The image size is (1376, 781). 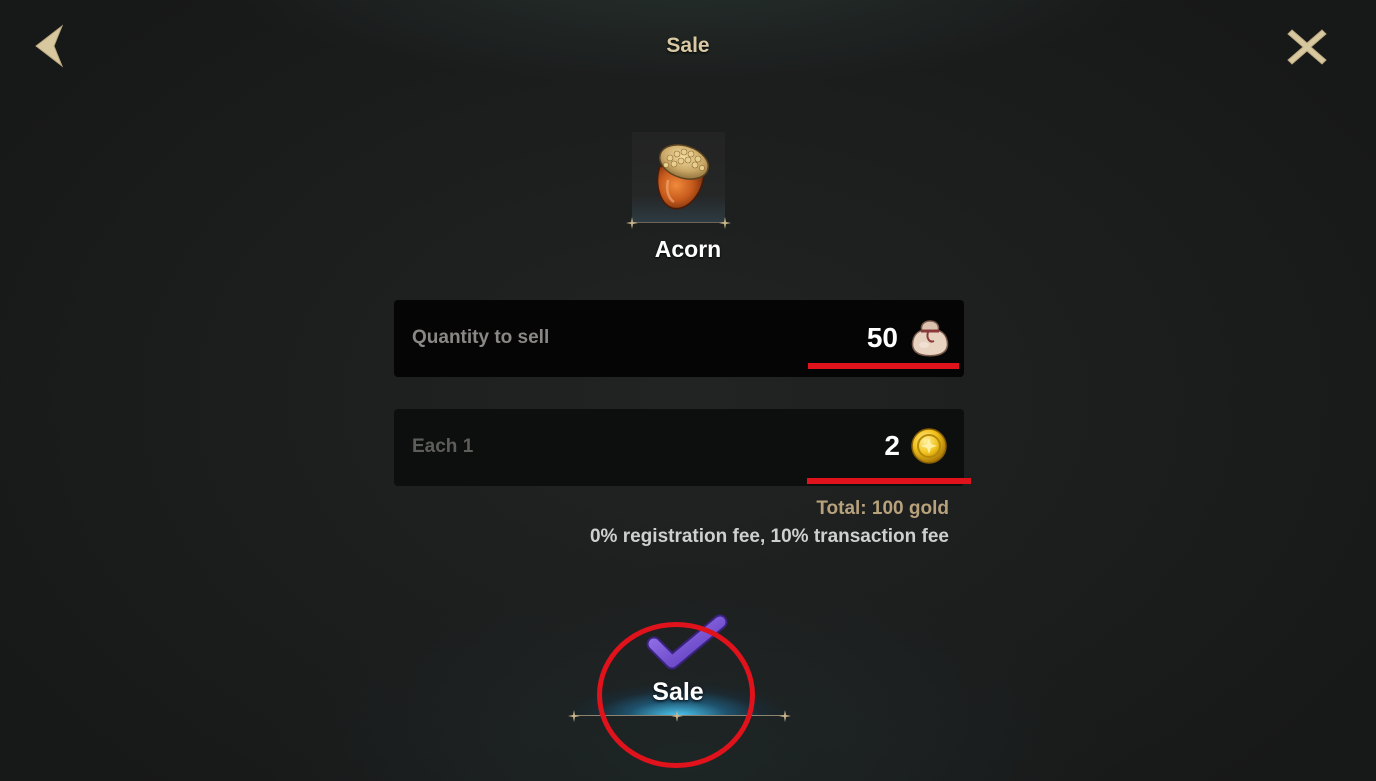 What do you see at coordinates (892, 445) in the screenshot?
I see `price-value: 2` at bounding box center [892, 445].